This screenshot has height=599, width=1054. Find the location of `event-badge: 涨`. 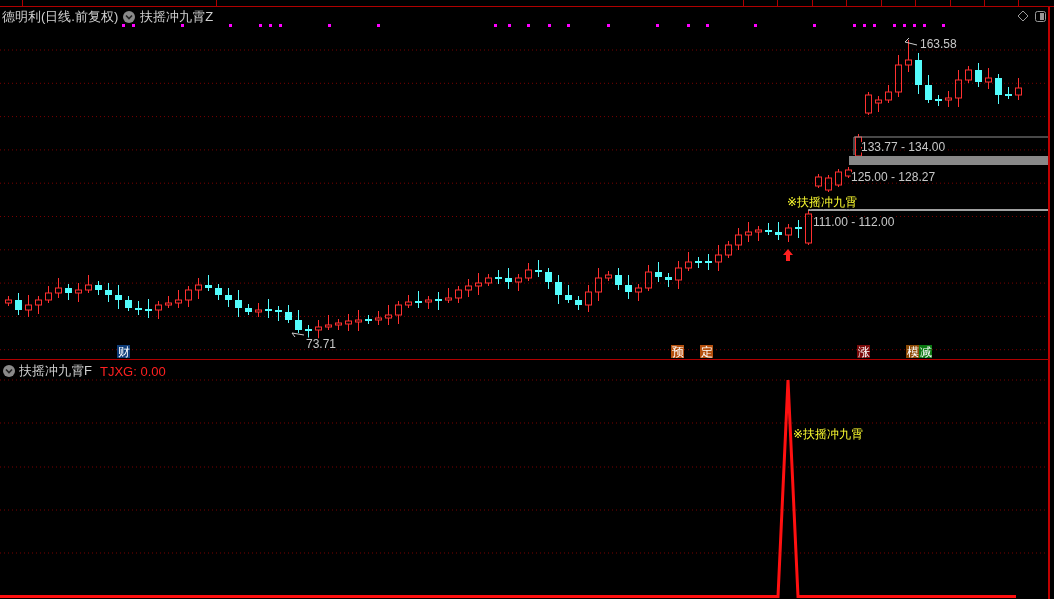

event-badge: 涨 is located at coordinates (863, 352).